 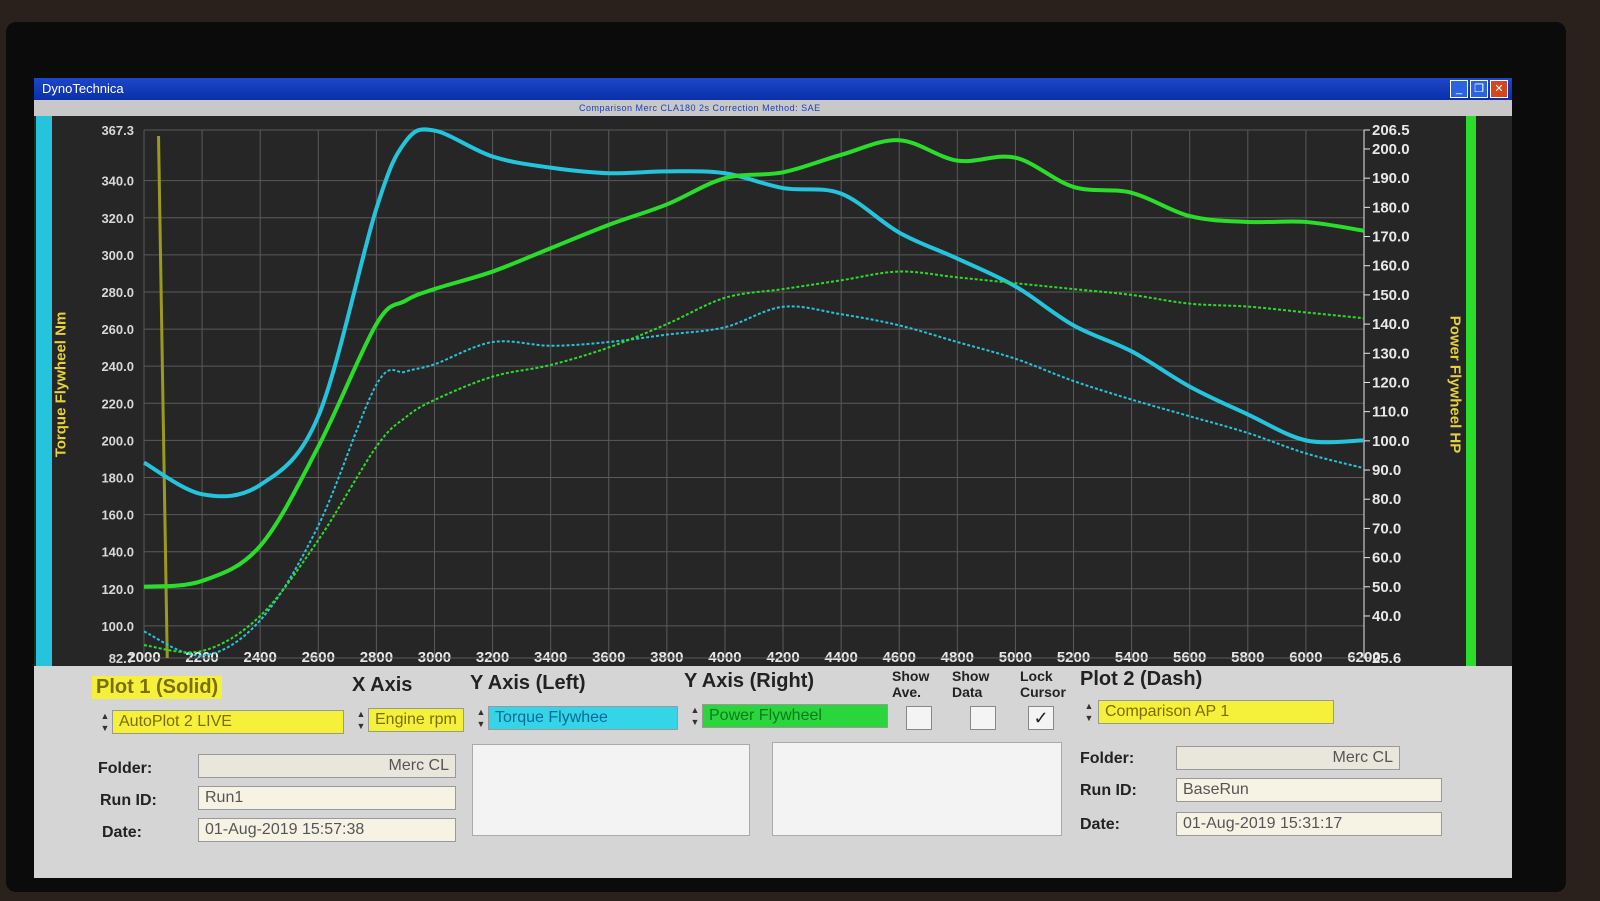 I want to click on show-data-checkbox, so click(x=983, y=718).